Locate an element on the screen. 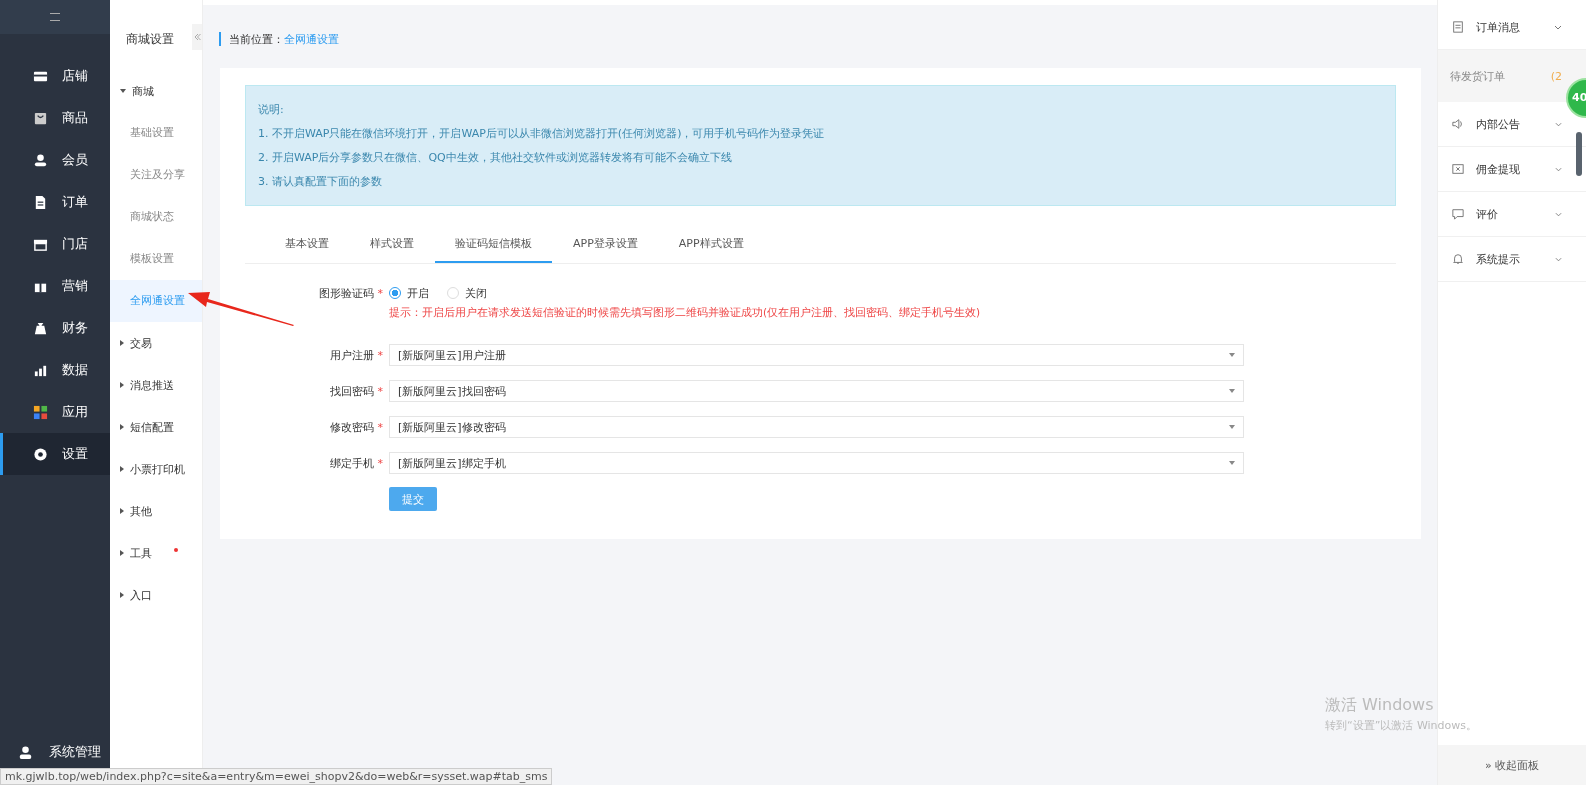 The width and height of the screenshot is (1586, 785). speaker-icon is located at coordinates (1458, 124).